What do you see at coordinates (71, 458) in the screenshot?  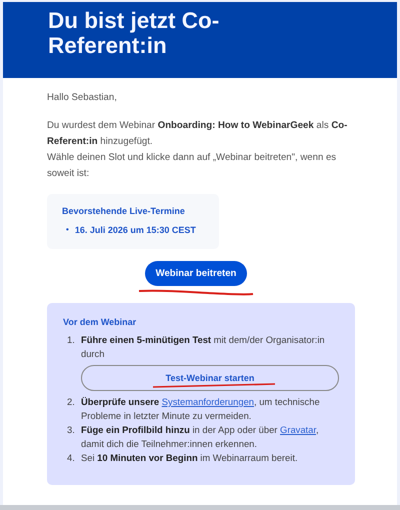 I see `step-number: 4.` at bounding box center [71, 458].